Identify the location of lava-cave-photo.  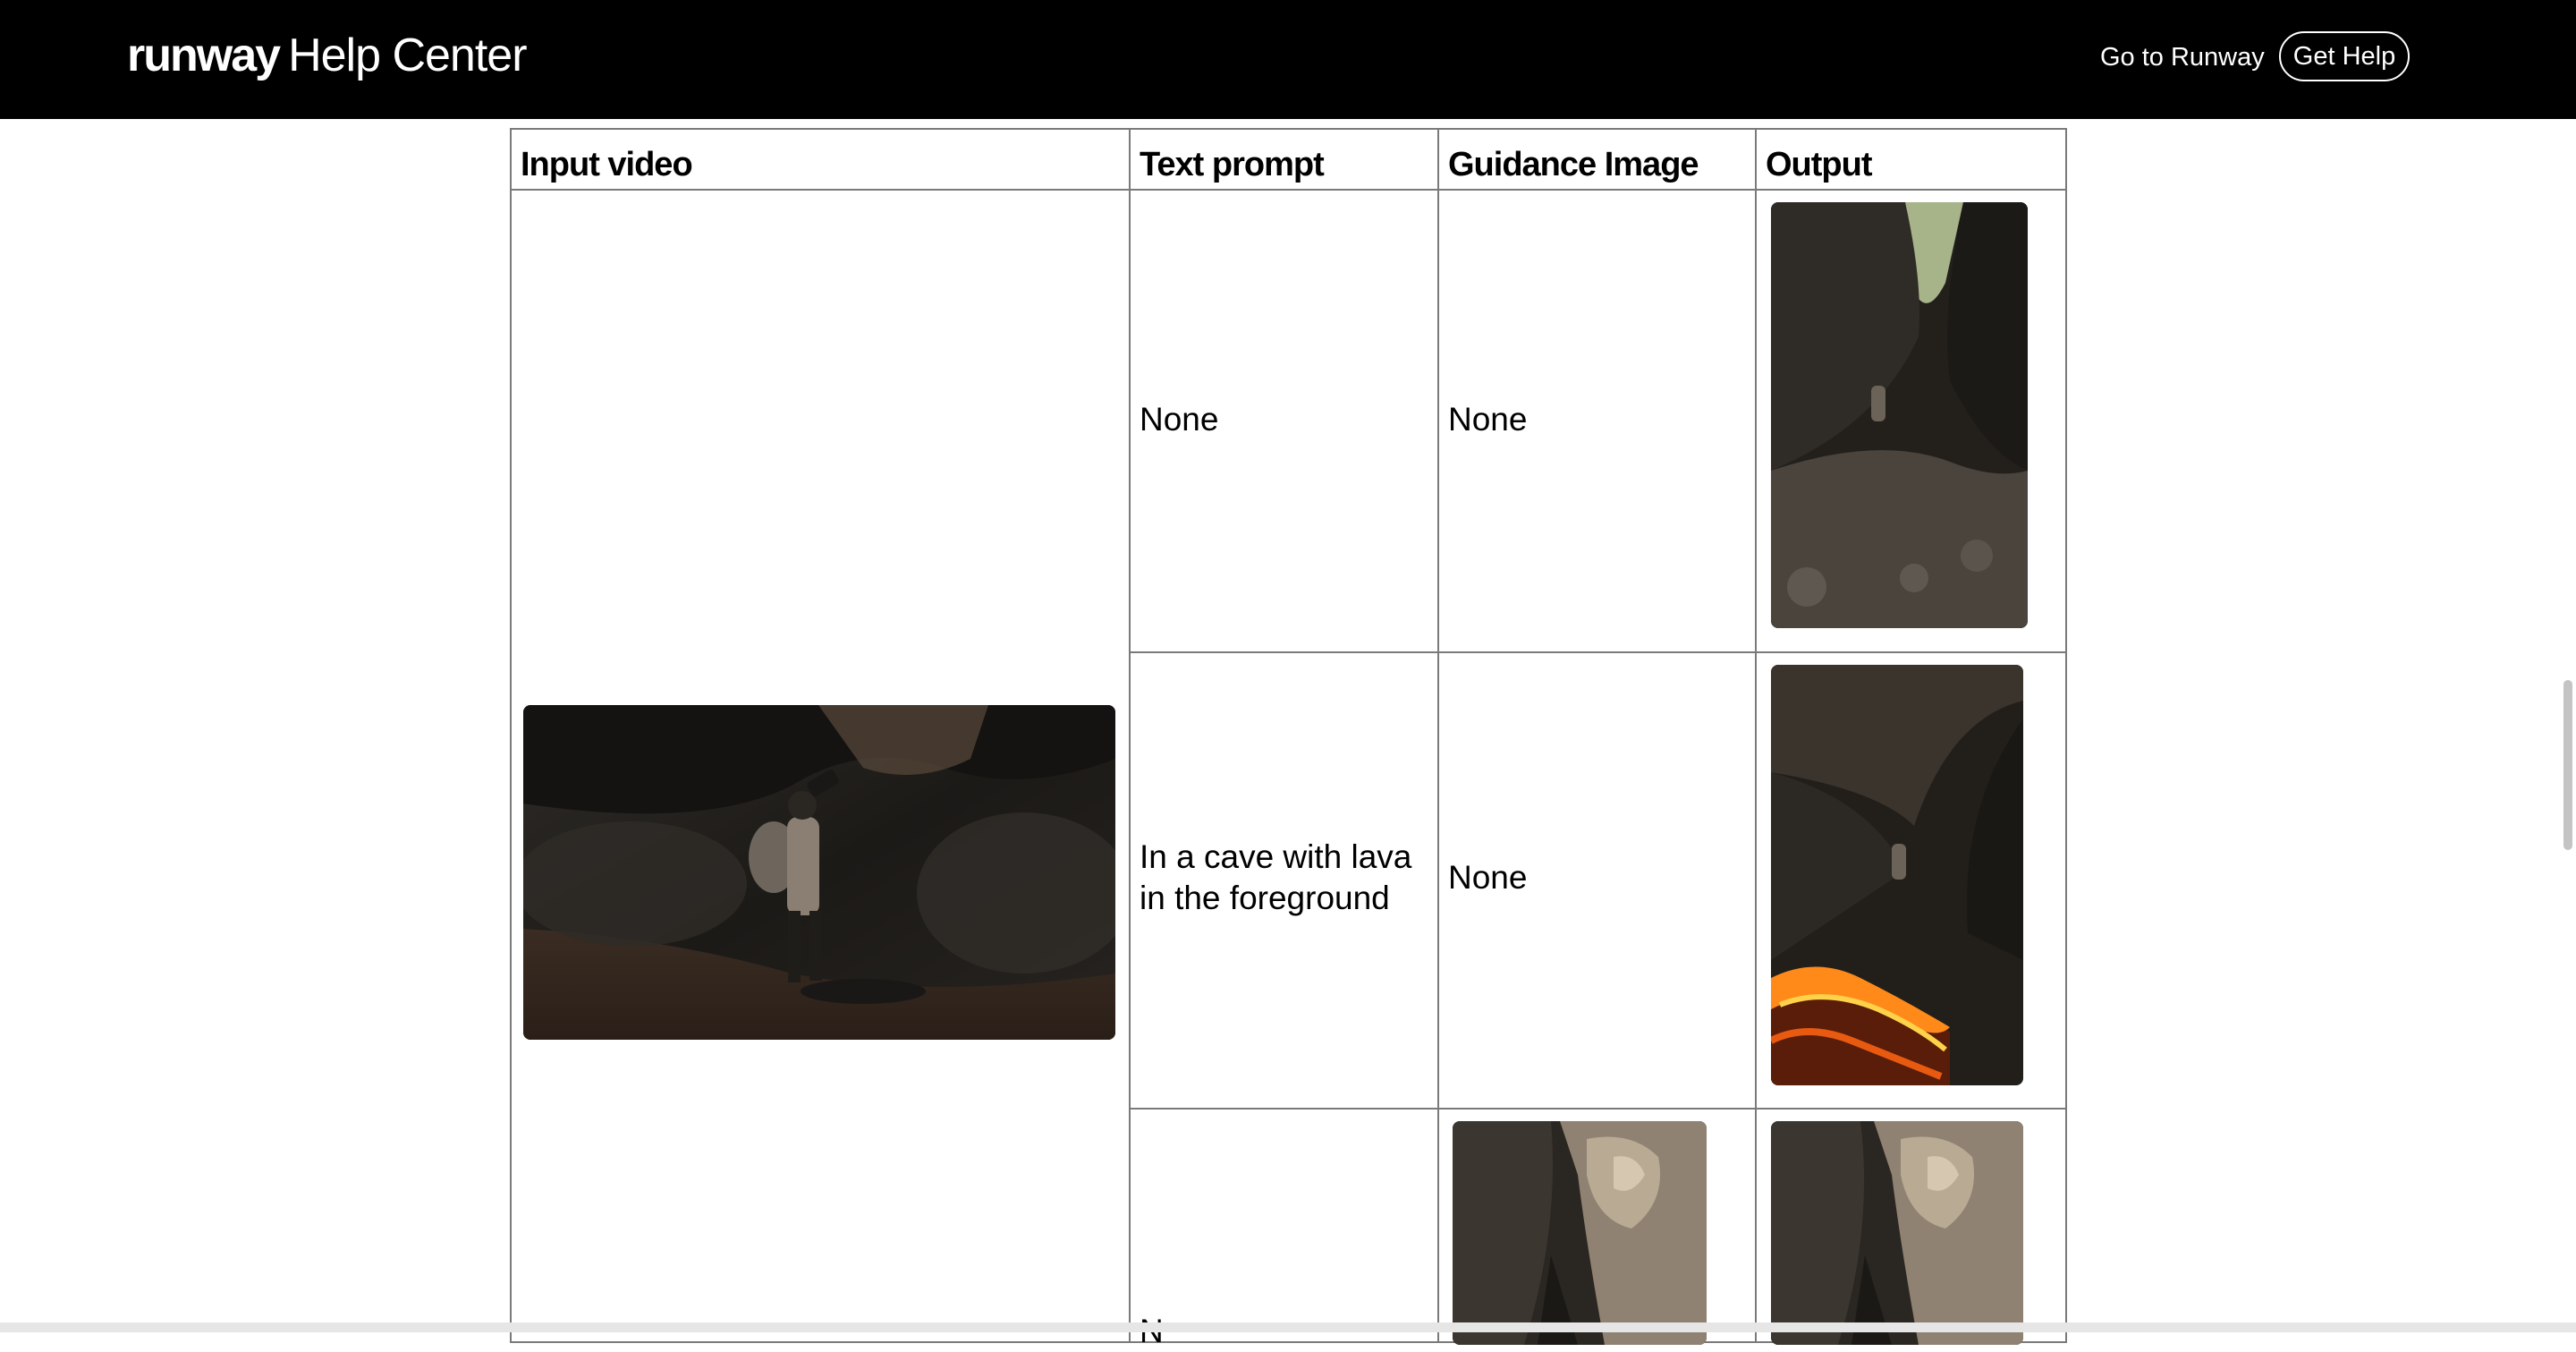
(1897, 875).